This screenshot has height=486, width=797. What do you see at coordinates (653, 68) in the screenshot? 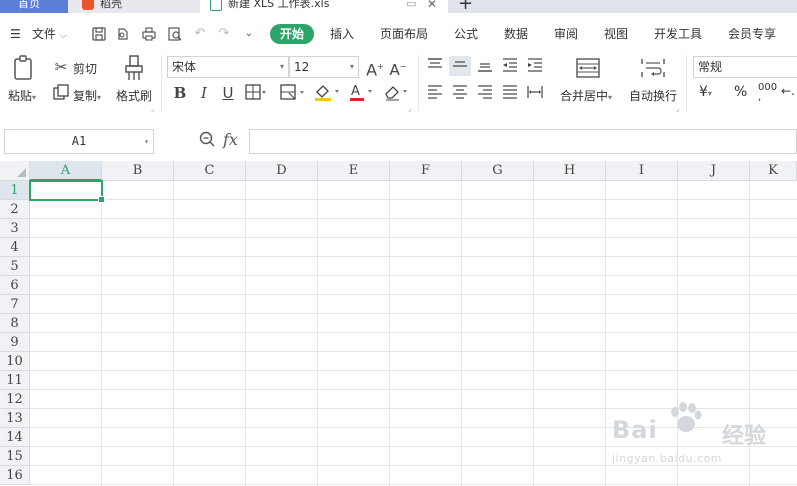
I see `wrap-text-icon` at bounding box center [653, 68].